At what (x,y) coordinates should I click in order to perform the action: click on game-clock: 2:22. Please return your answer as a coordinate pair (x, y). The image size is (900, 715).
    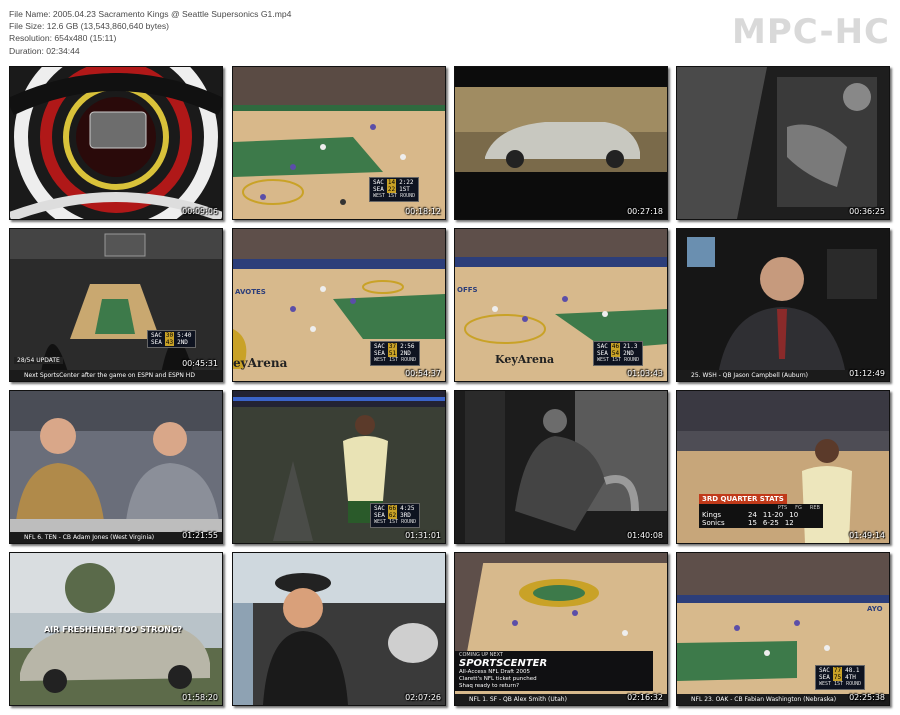
    Looking at the image, I should click on (406, 182).